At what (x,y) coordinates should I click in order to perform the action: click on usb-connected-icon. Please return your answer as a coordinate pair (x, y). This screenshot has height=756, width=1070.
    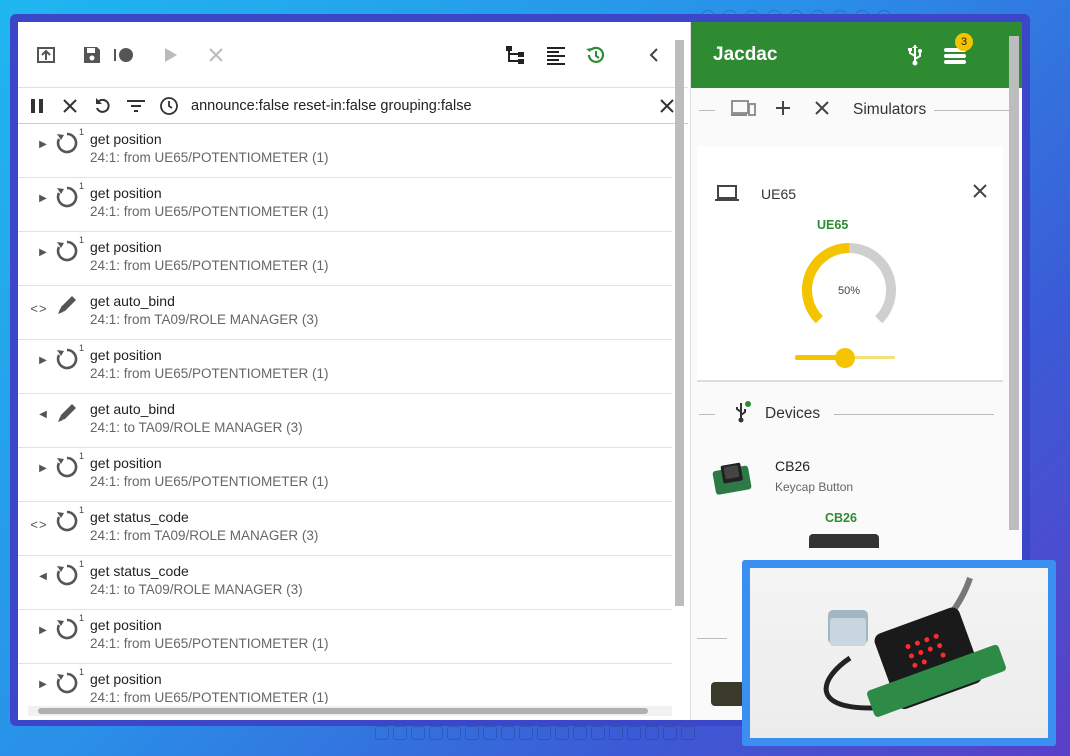
    Looking at the image, I should click on (742, 414).